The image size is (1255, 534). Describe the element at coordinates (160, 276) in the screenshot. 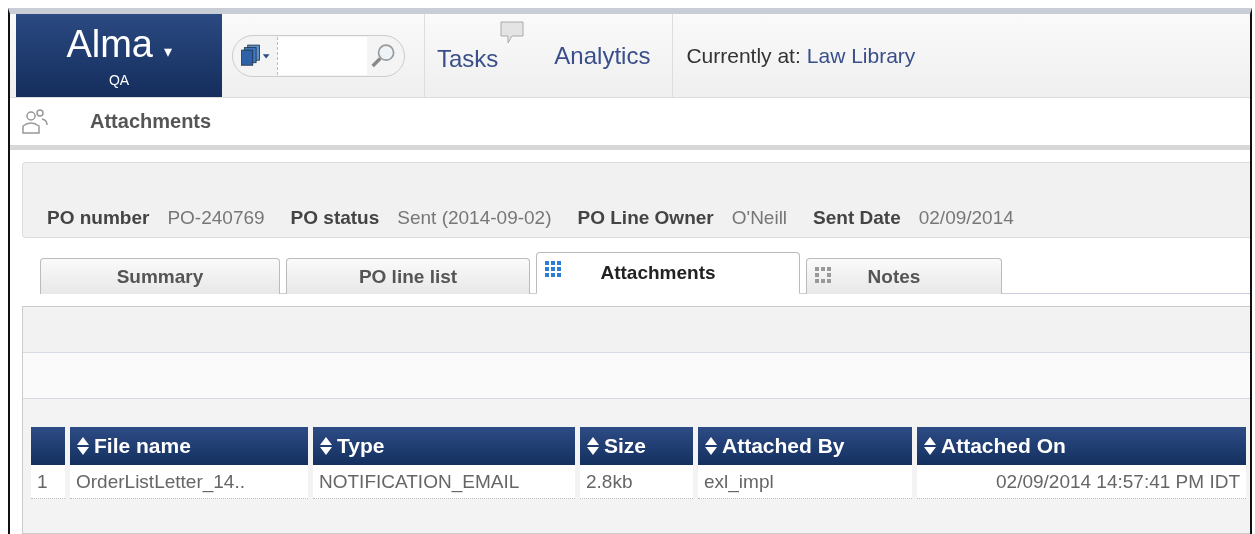

I see `tab: Summary` at that location.